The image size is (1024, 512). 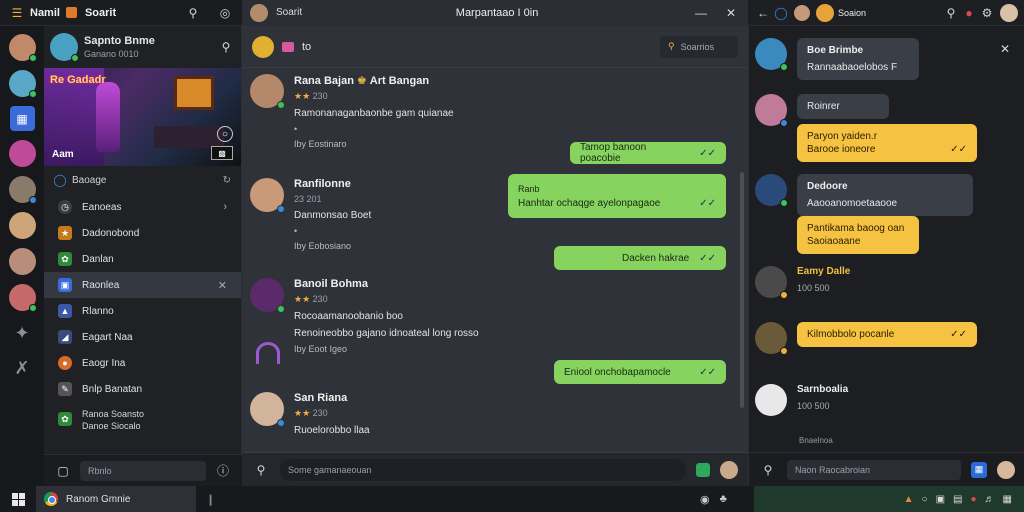 I want to click on sidebar-section-header: ◯ Baoage ↻, so click(x=142, y=180).